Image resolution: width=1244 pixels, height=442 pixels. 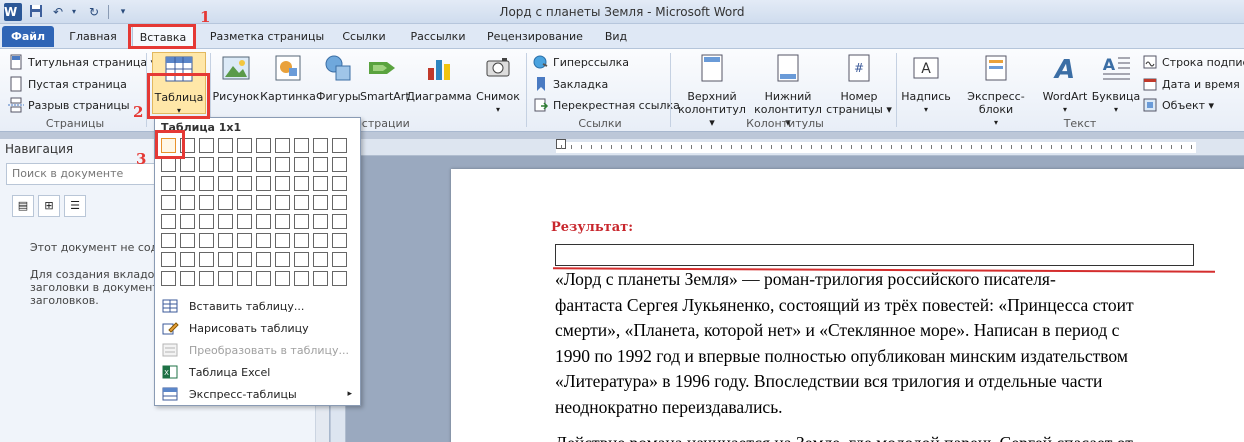 What do you see at coordinates (93, 36) in the screenshot?
I see `tab-home: Главная` at bounding box center [93, 36].